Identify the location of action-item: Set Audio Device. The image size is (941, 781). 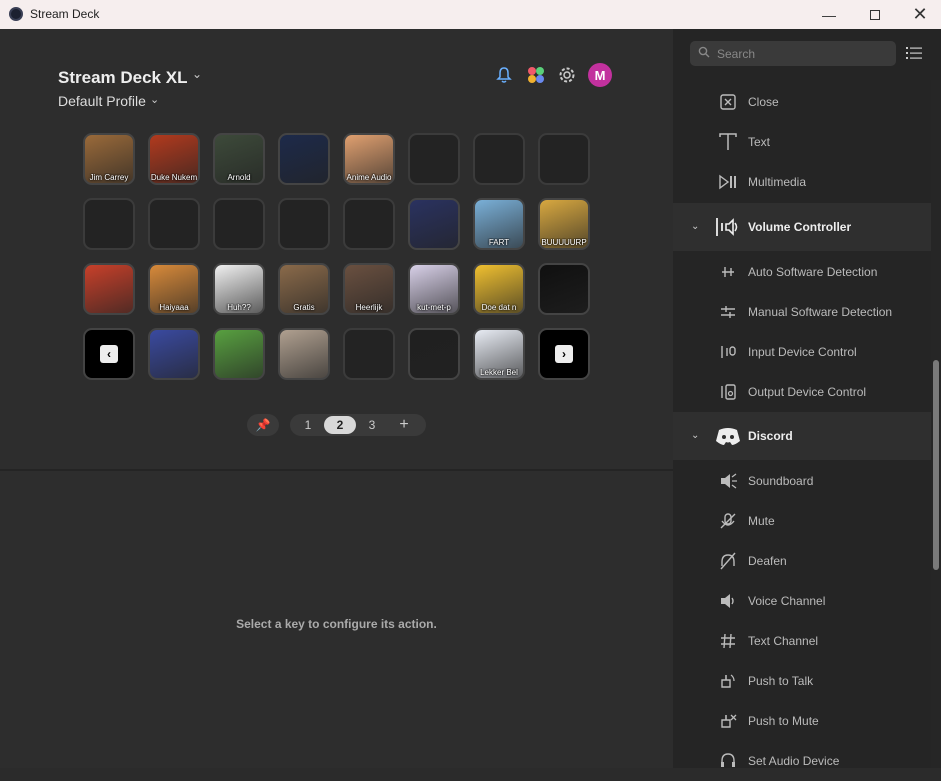
(802, 761).